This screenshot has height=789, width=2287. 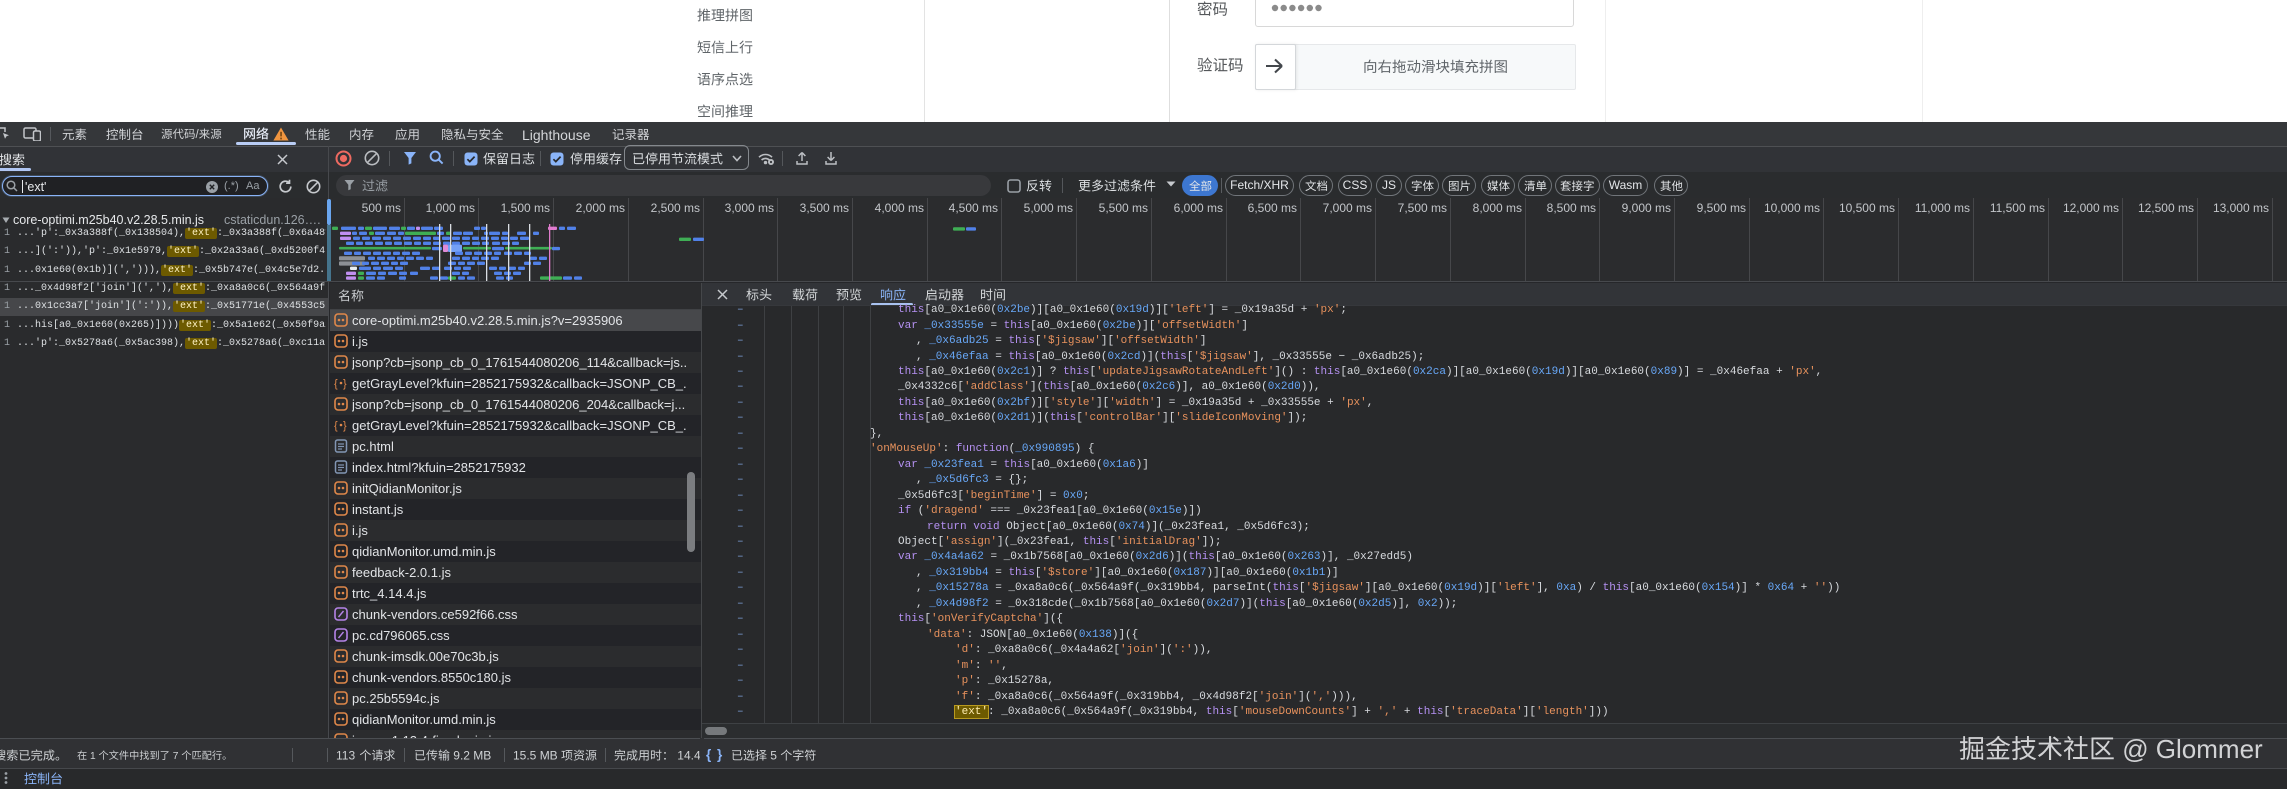 I want to click on svg-text: Glommer, so click(x=2209, y=749).